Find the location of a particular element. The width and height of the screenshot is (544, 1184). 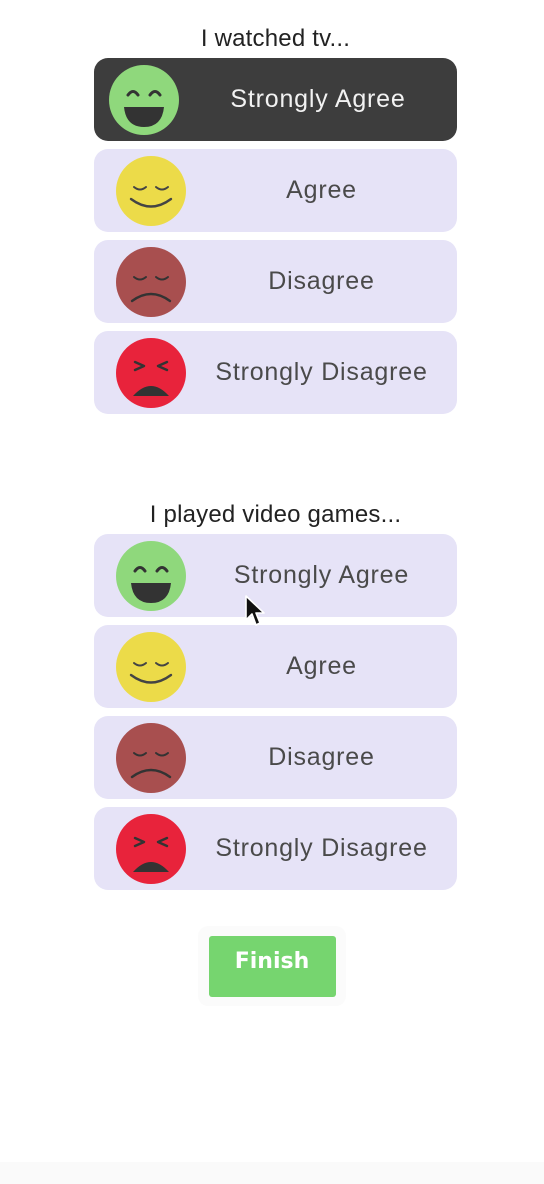

finish-container: Finish is located at coordinates (272, 966).